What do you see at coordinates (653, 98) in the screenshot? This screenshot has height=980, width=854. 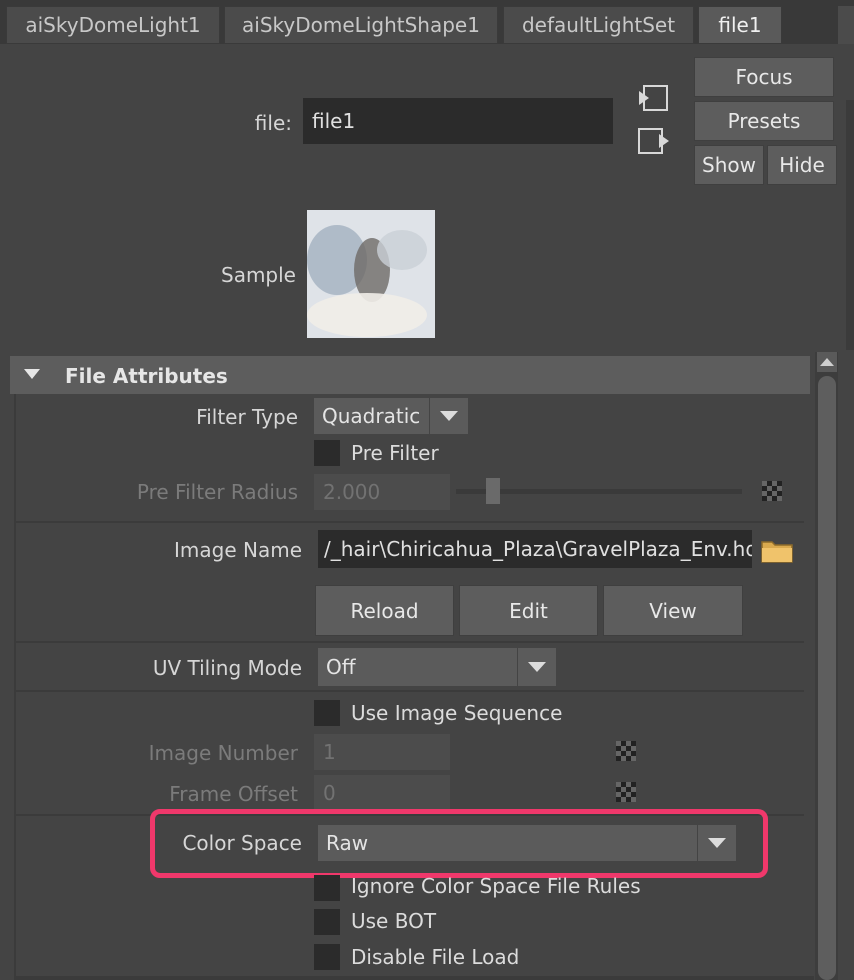 I see `input-connection-icon` at bounding box center [653, 98].